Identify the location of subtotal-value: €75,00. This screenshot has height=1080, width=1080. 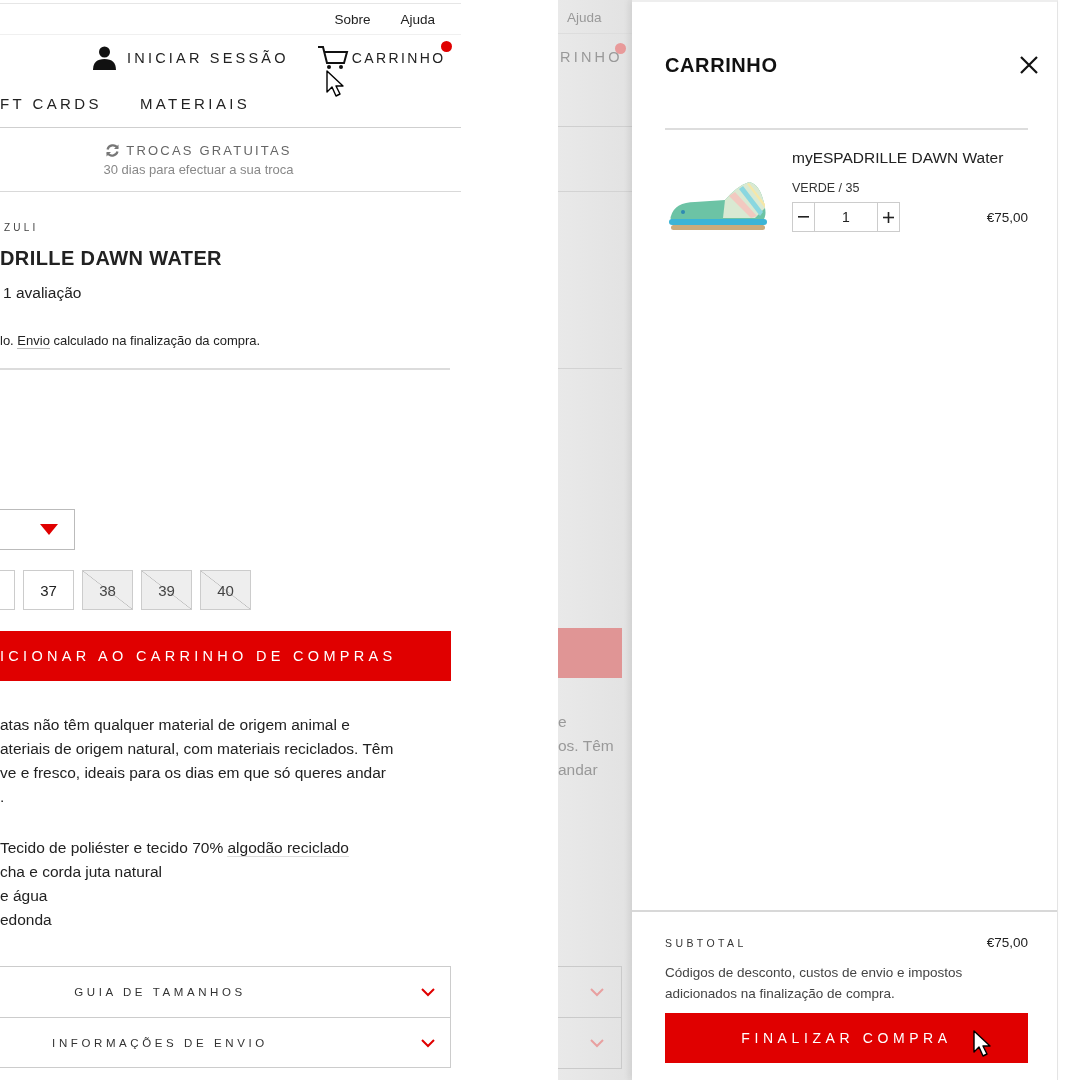
(1007, 942).